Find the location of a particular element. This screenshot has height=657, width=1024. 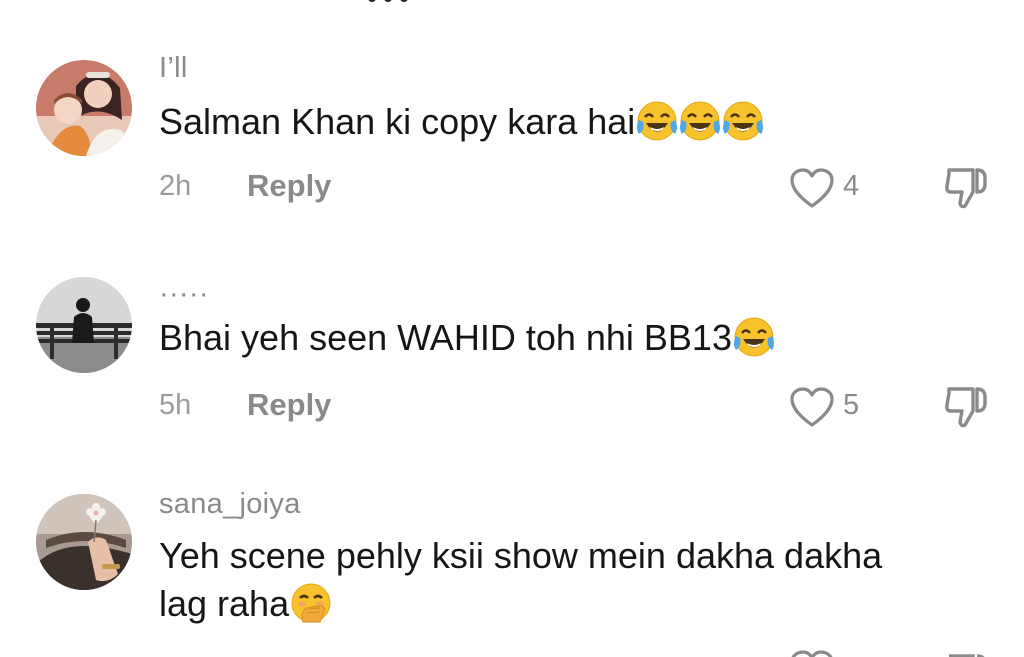

comment-text: Salman Khan ki copy kara hai is located at coordinates (579, 122).